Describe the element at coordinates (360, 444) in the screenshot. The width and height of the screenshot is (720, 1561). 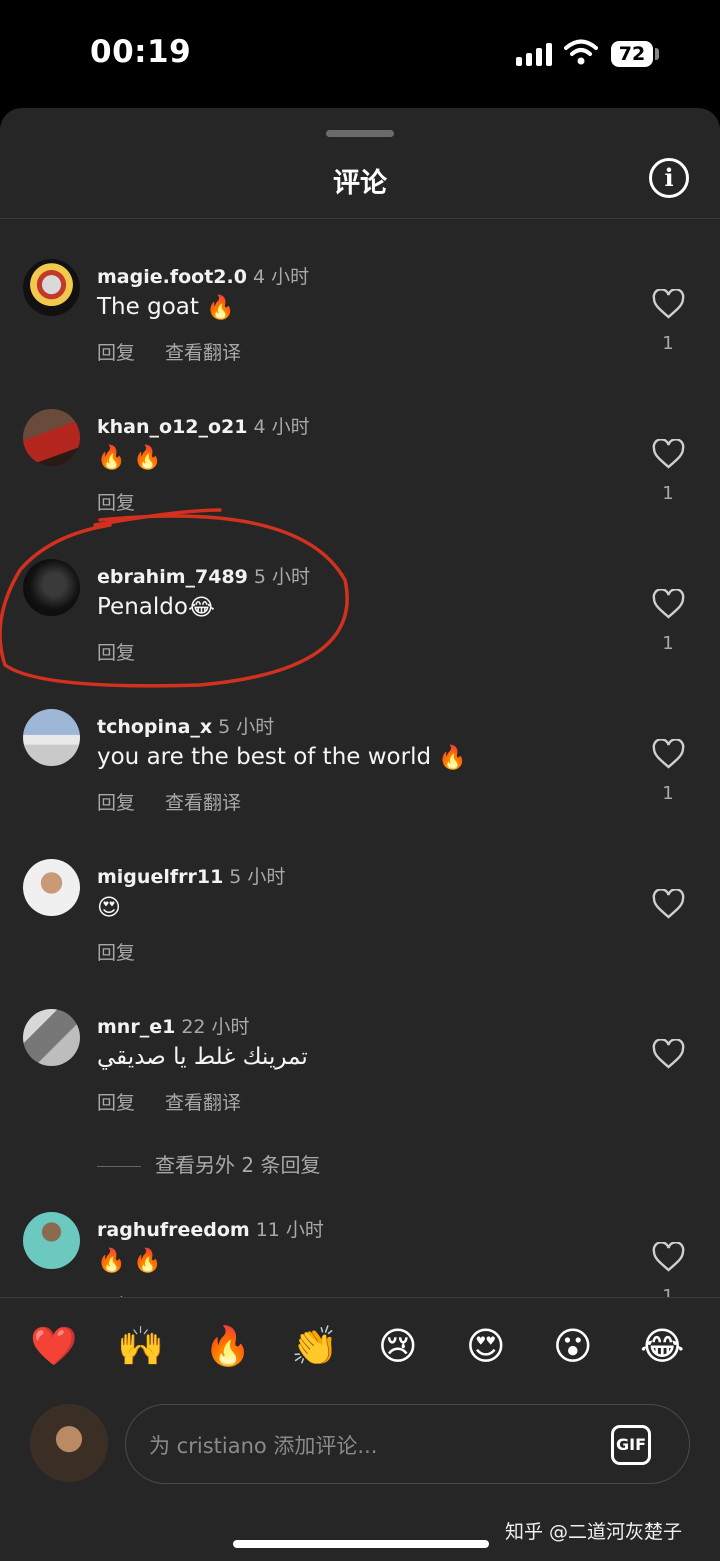
I see `comment-item: khan_o12_o21 4 小时 🔥 🔥 回复 1` at that location.